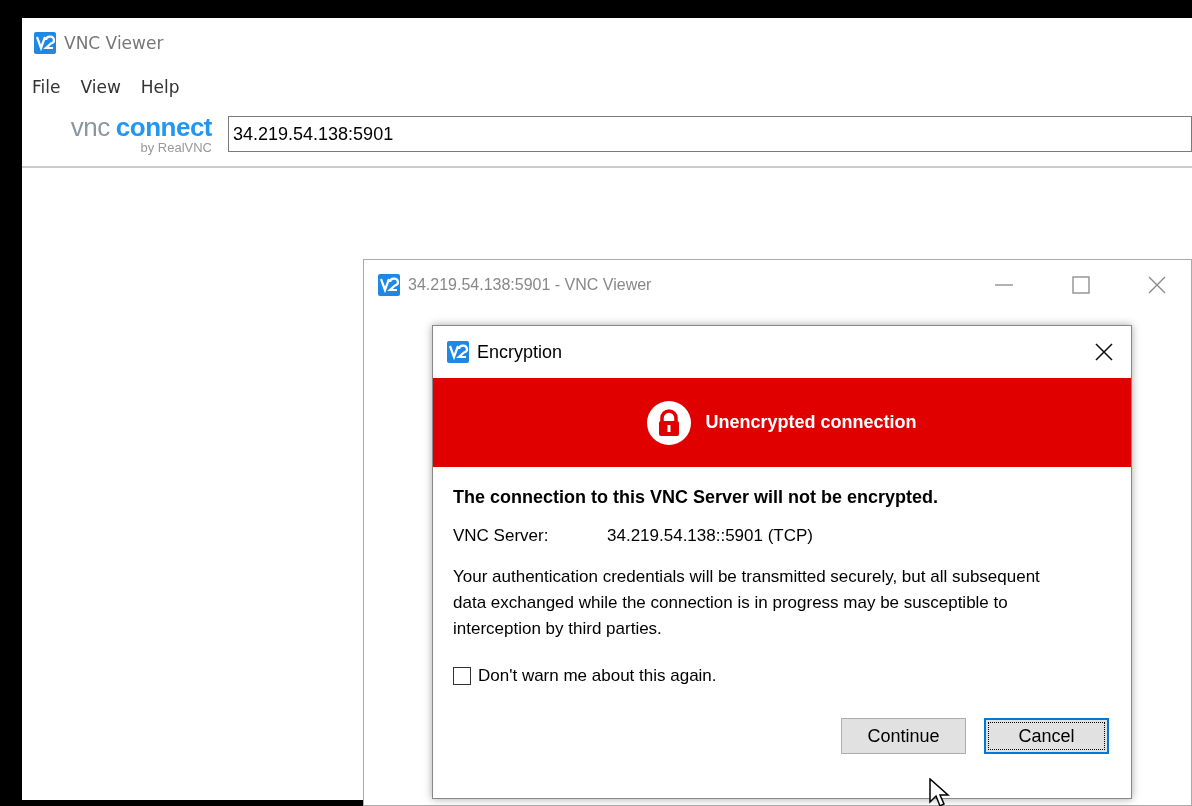 The image size is (1192, 806). What do you see at coordinates (710, 134) in the screenshot?
I see `address-field: 34.219.54.138:5901` at bounding box center [710, 134].